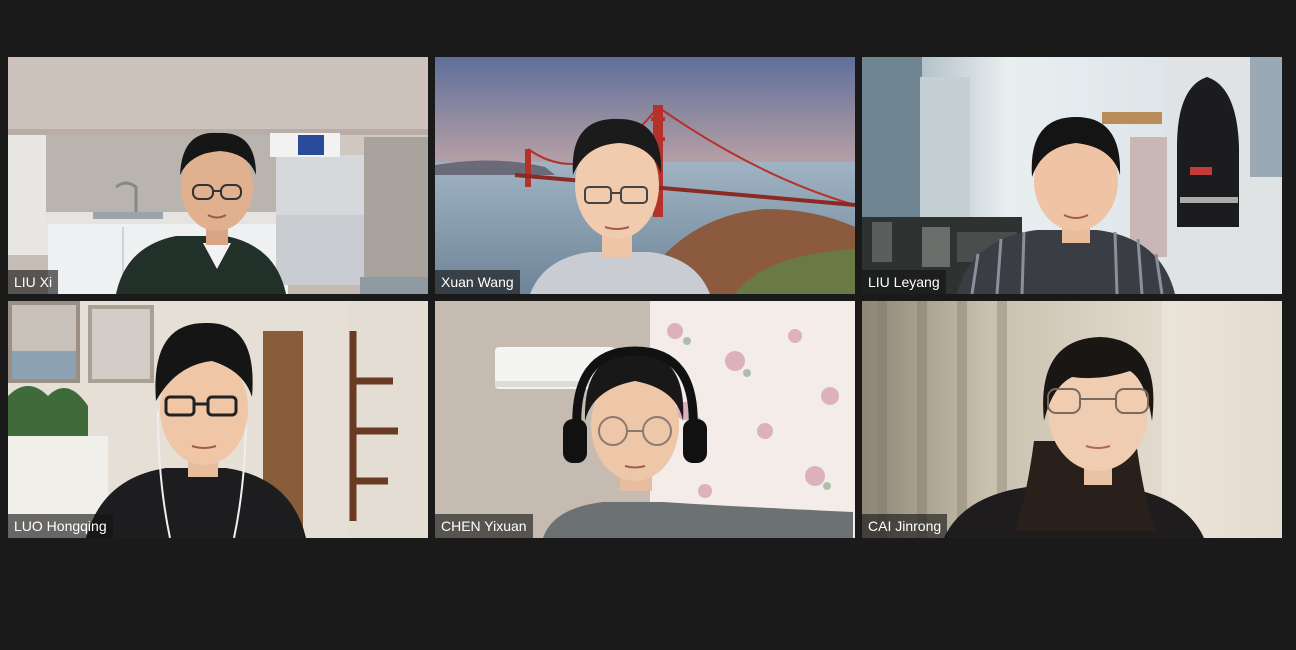 This screenshot has width=1296, height=650. Describe the element at coordinates (904, 282) in the screenshot. I see `participant-name-label: LIU Leyang` at that location.